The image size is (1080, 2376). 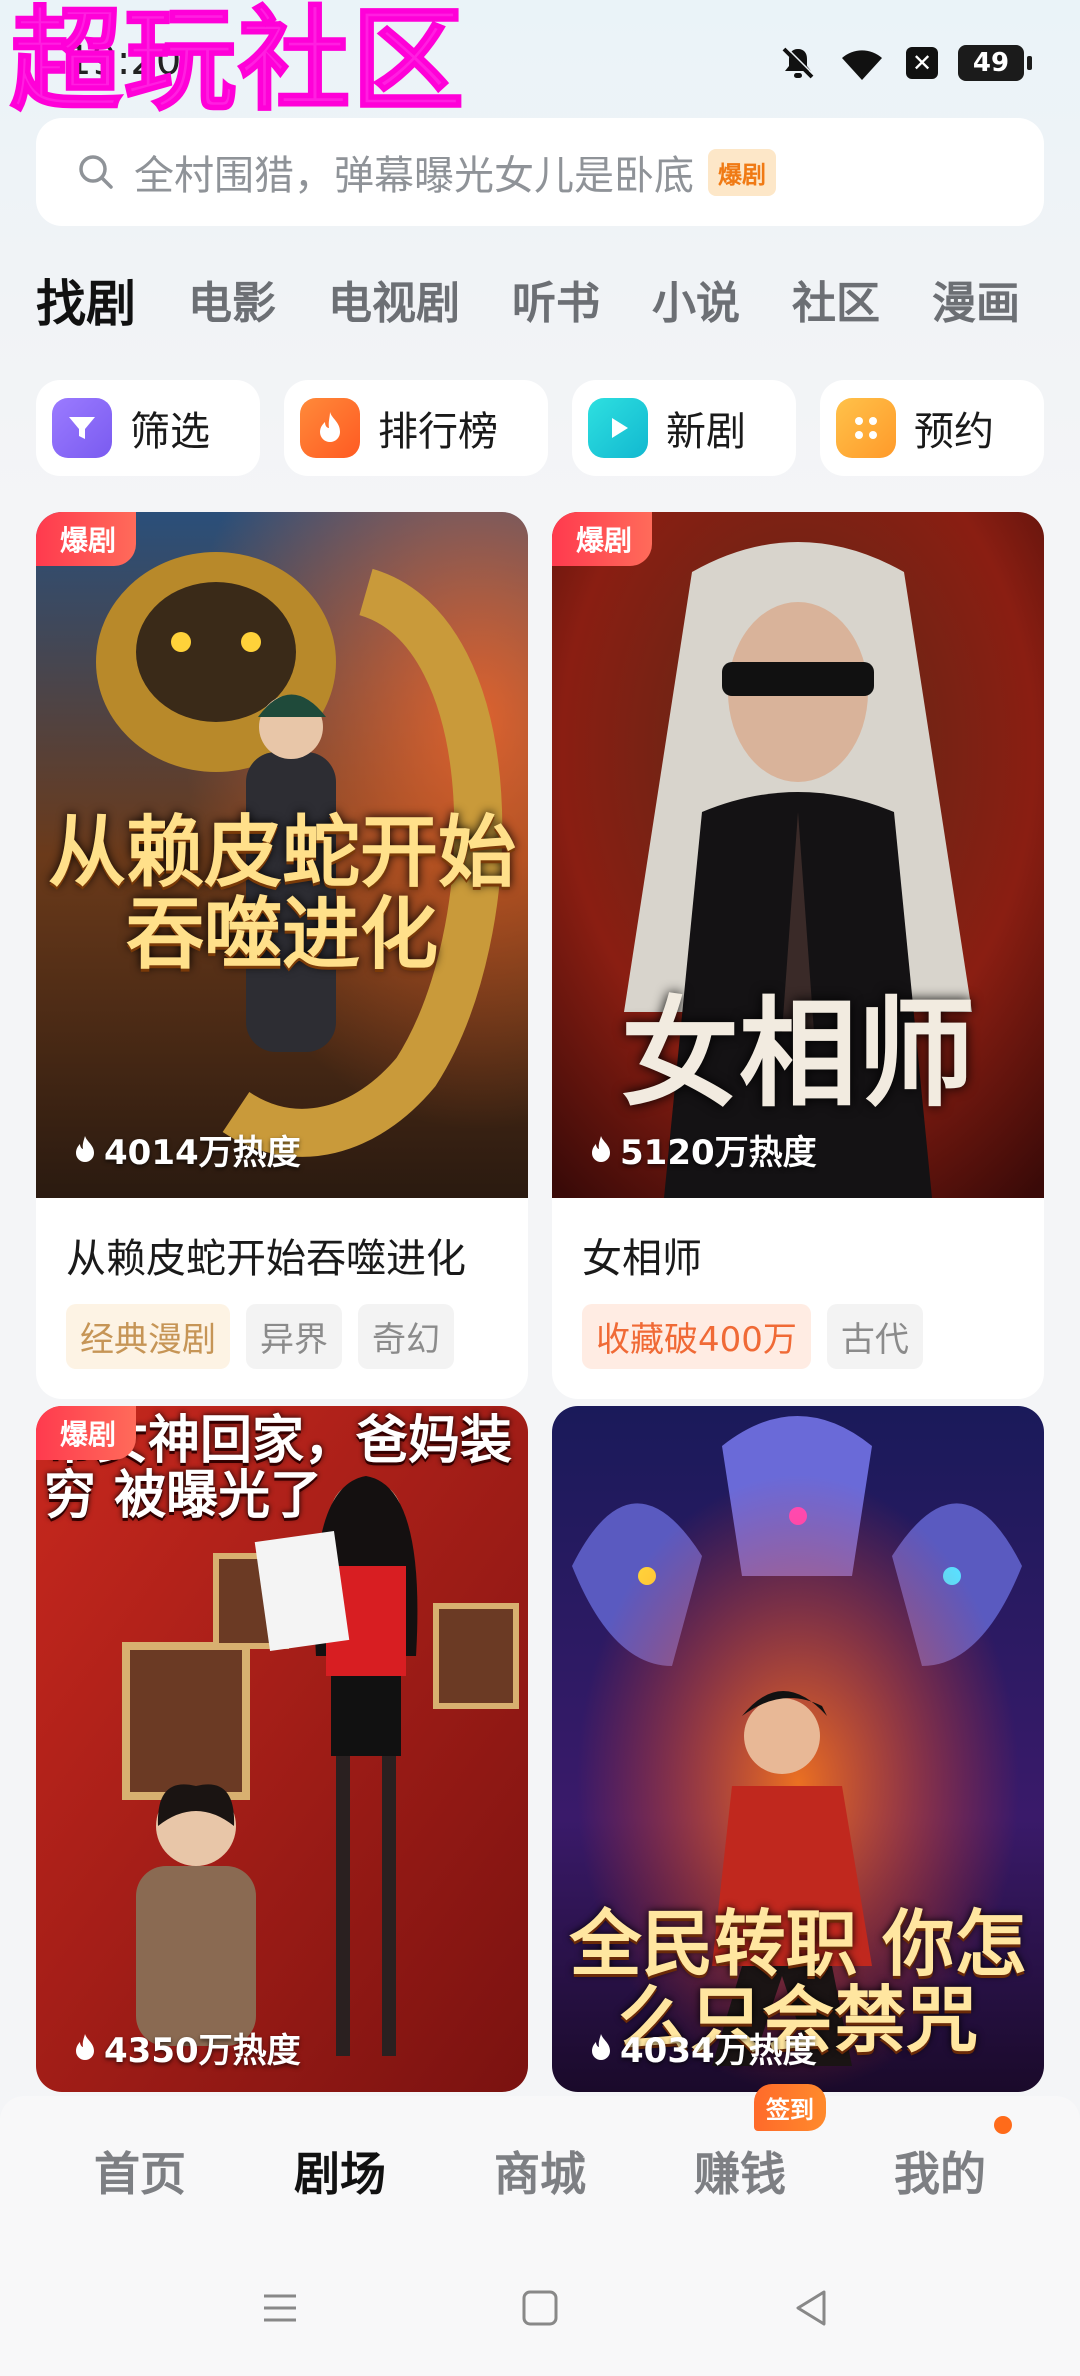 I want to click on nav-profile-label: 我的, so click(x=940, y=2174).